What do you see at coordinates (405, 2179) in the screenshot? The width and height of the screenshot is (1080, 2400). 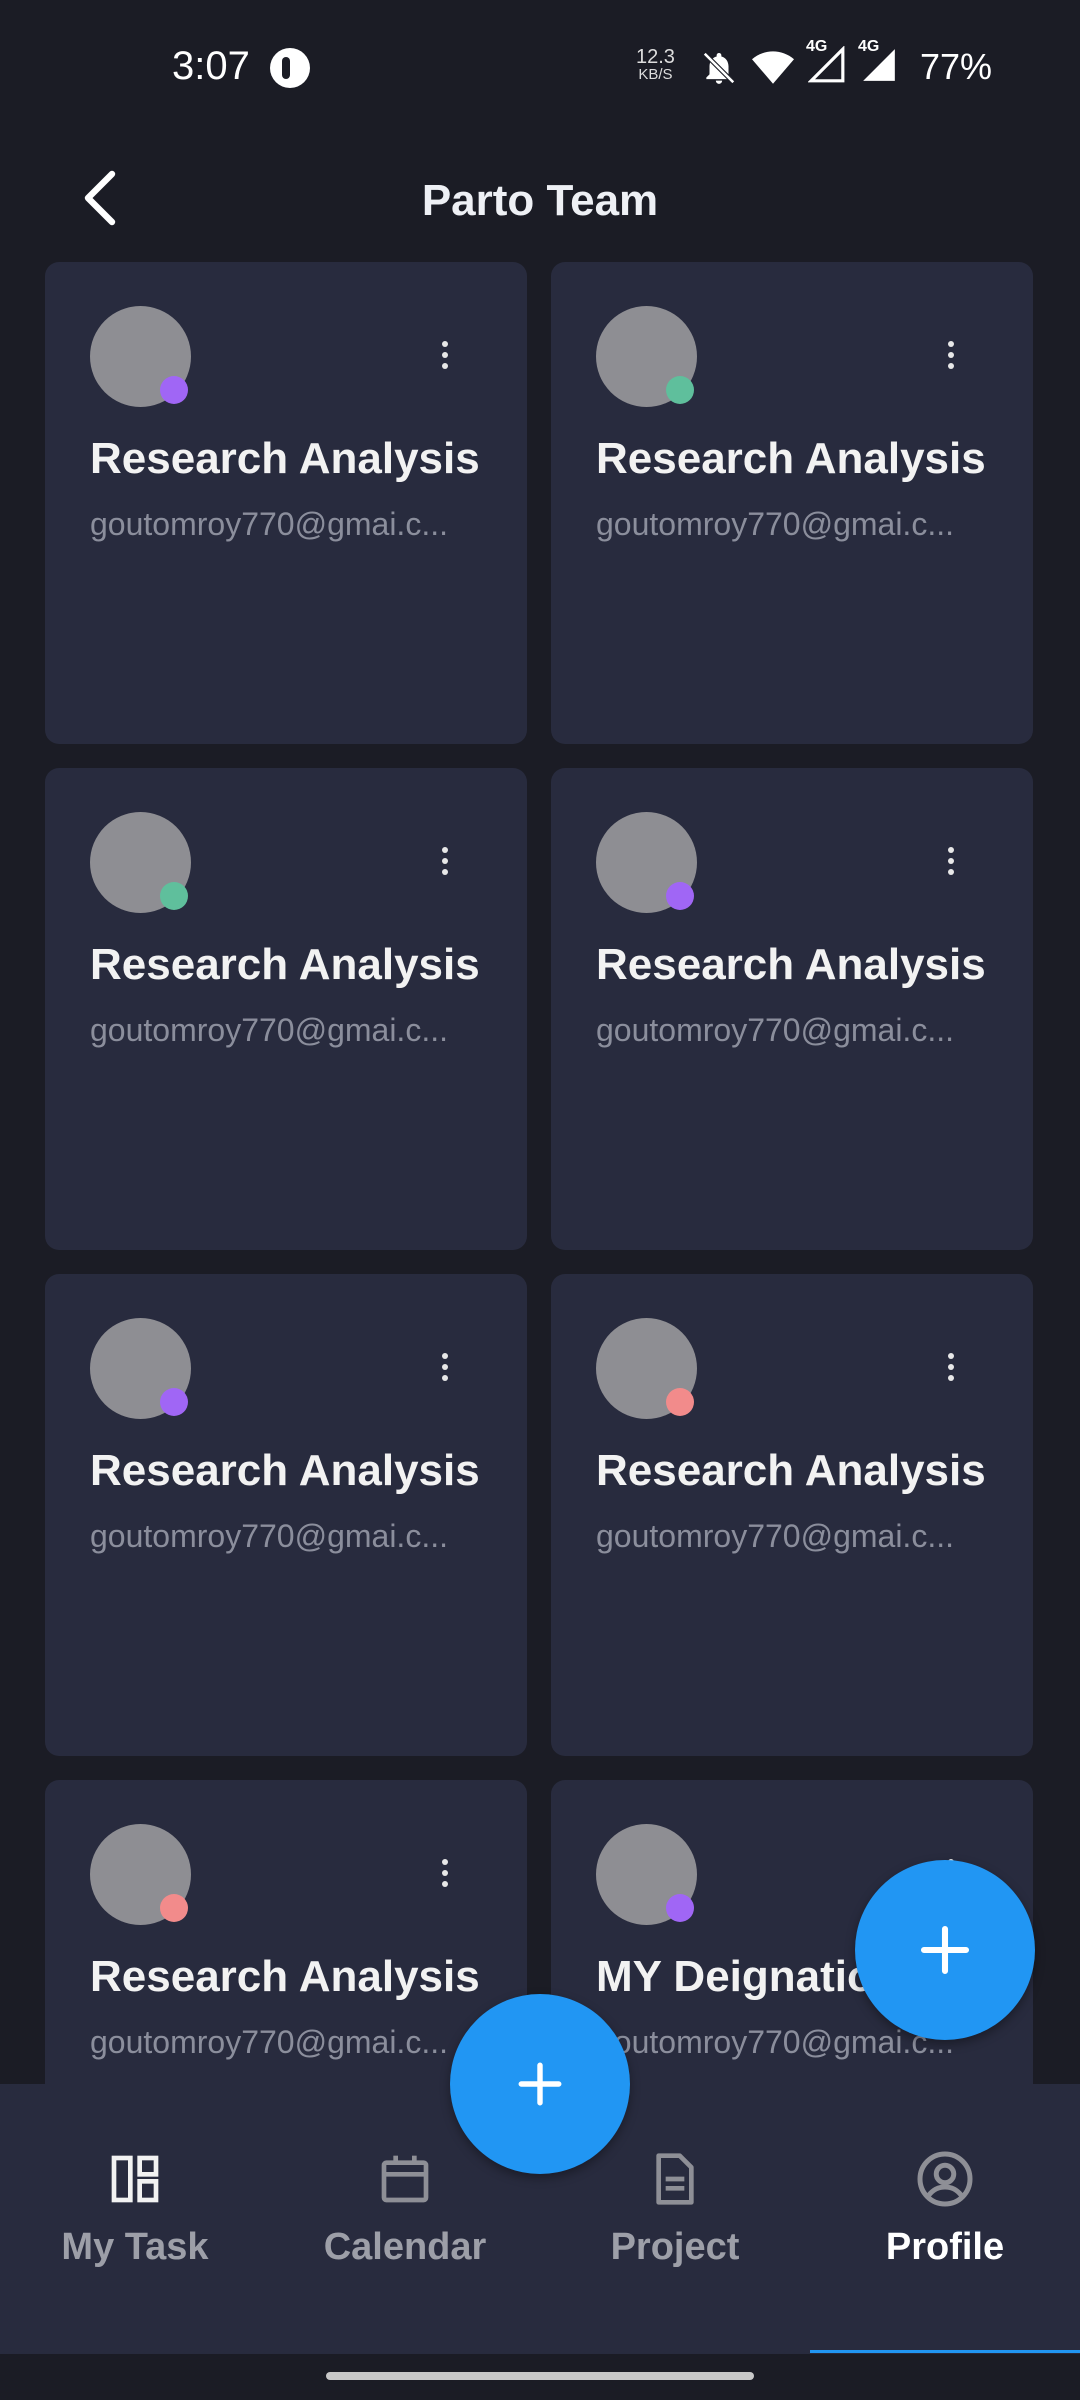 I see `calendar-icon` at bounding box center [405, 2179].